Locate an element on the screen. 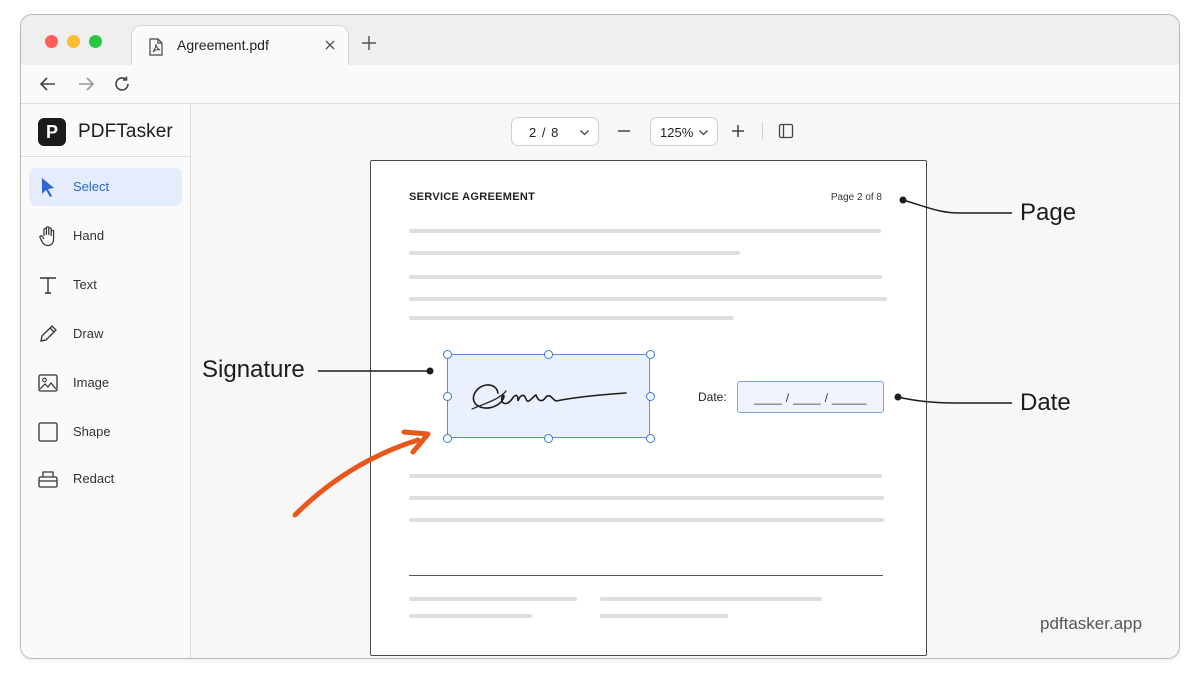  tool-hand-label: Hand is located at coordinates (89, 235).